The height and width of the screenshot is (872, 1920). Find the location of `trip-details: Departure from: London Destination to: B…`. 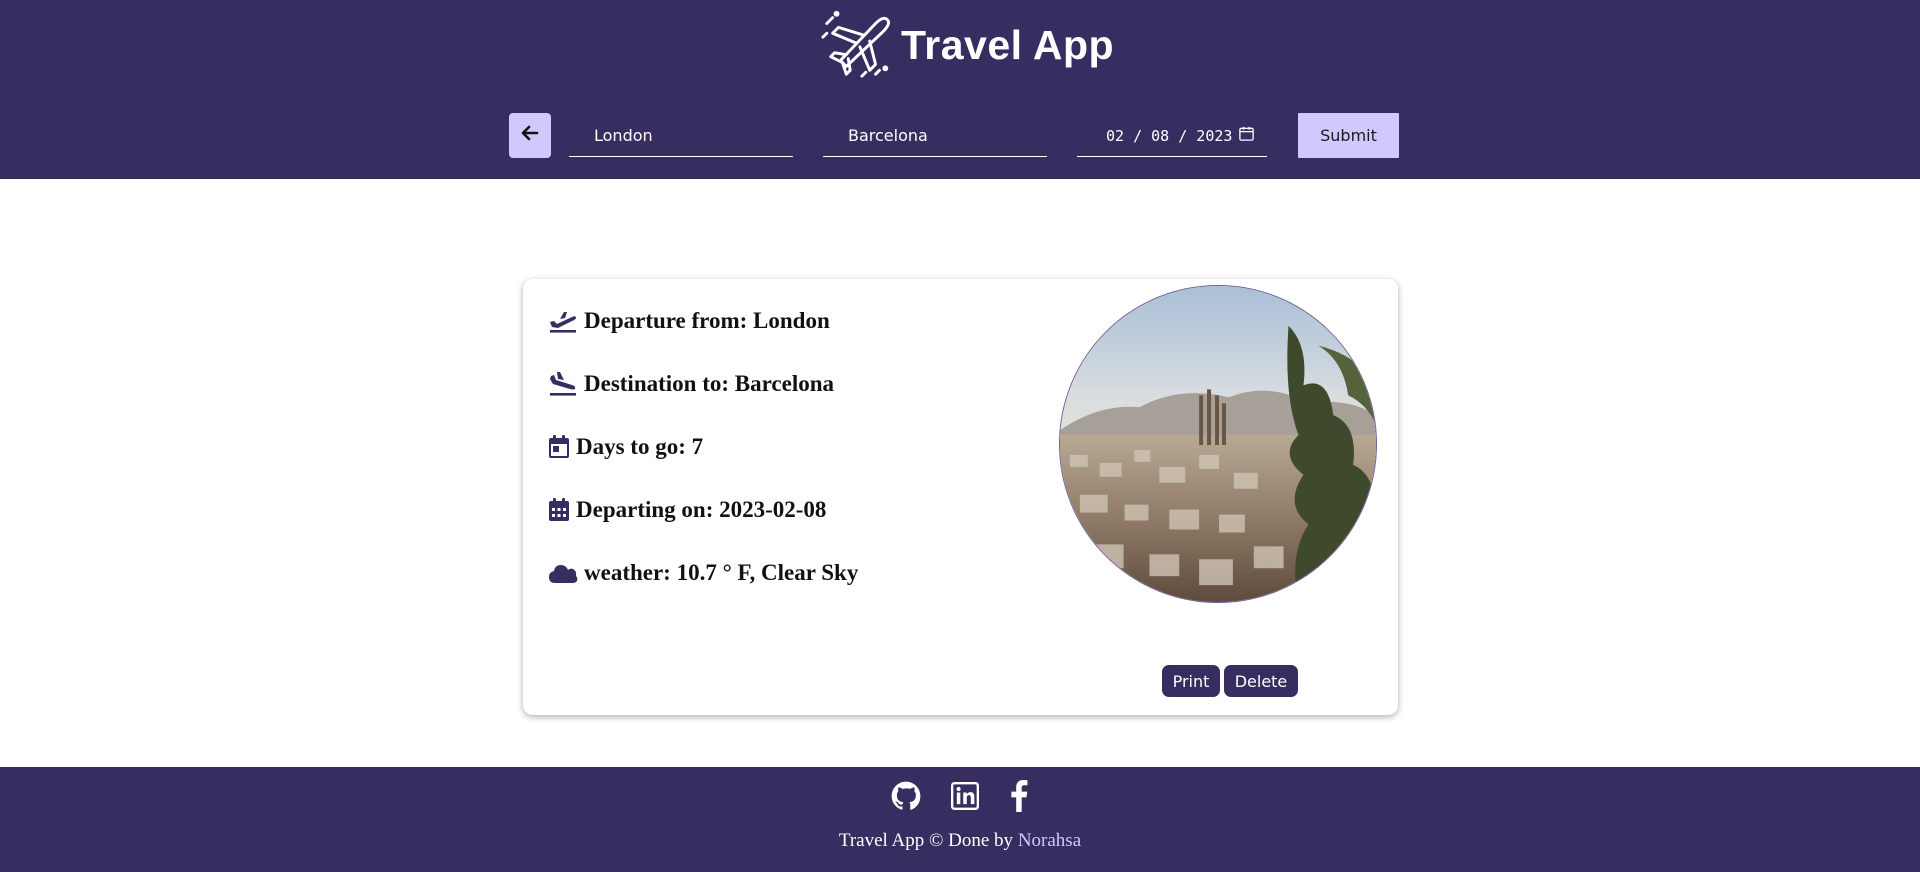

trip-details: Departure from: London Destination to: B… is located at coordinates (703, 464).